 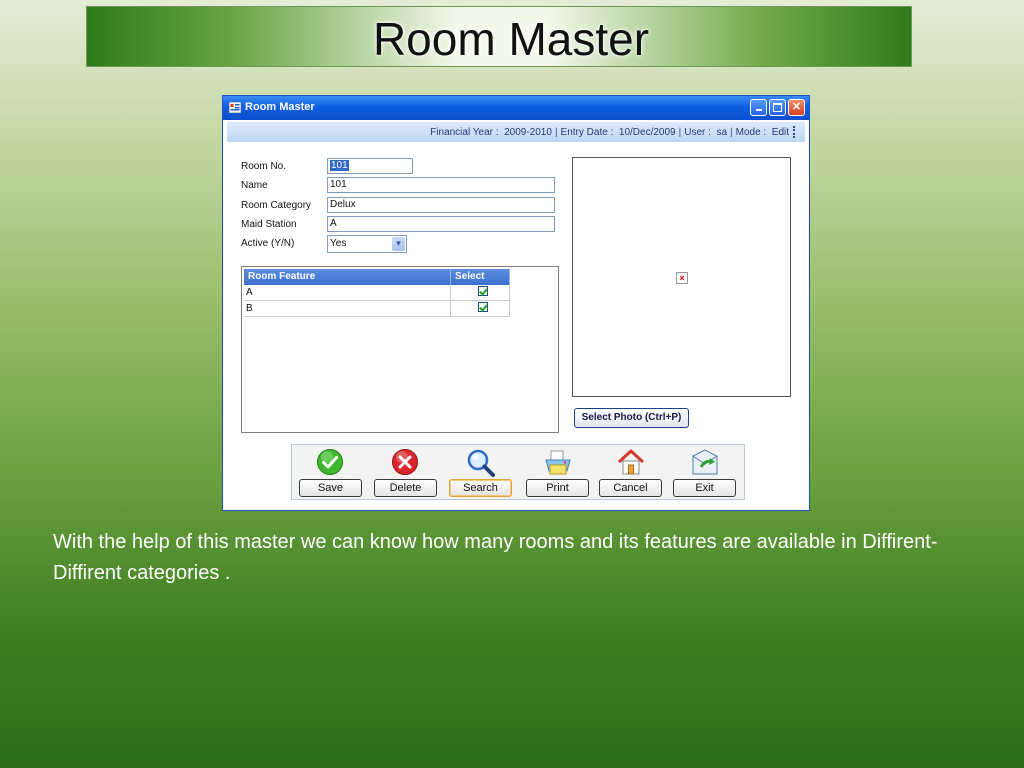 What do you see at coordinates (618, 132) in the screenshot?
I see `entry-date: Entry Date : 10/Dec/2009` at bounding box center [618, 132].